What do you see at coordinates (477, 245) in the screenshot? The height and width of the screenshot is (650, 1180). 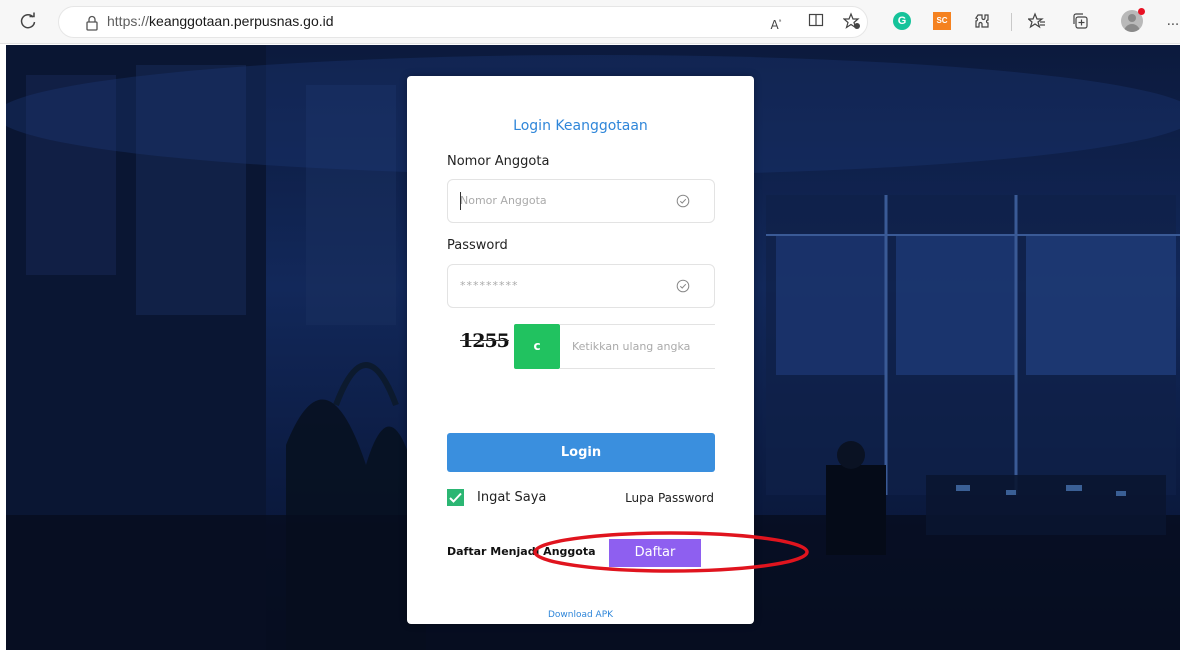 I see `password-label: Password` at bounding box center [477, 245].